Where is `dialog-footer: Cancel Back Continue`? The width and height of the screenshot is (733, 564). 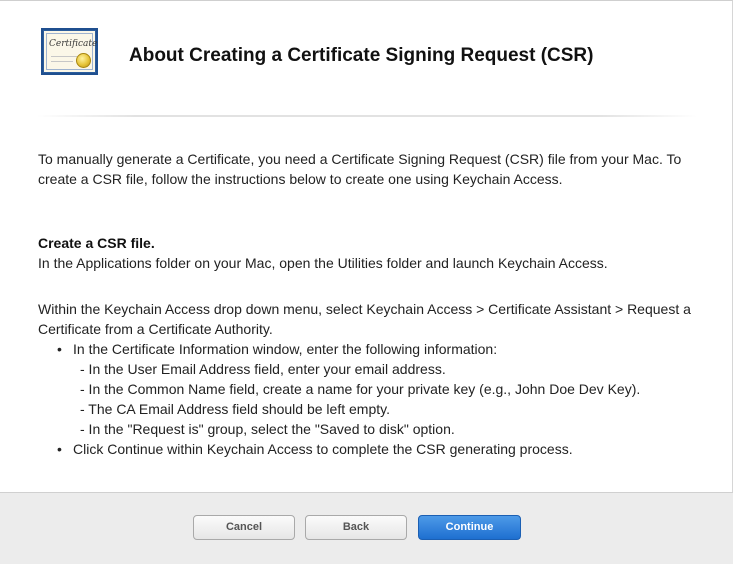 dialog-footer: Cancel Back Continue is located at coordinates (366, 528).